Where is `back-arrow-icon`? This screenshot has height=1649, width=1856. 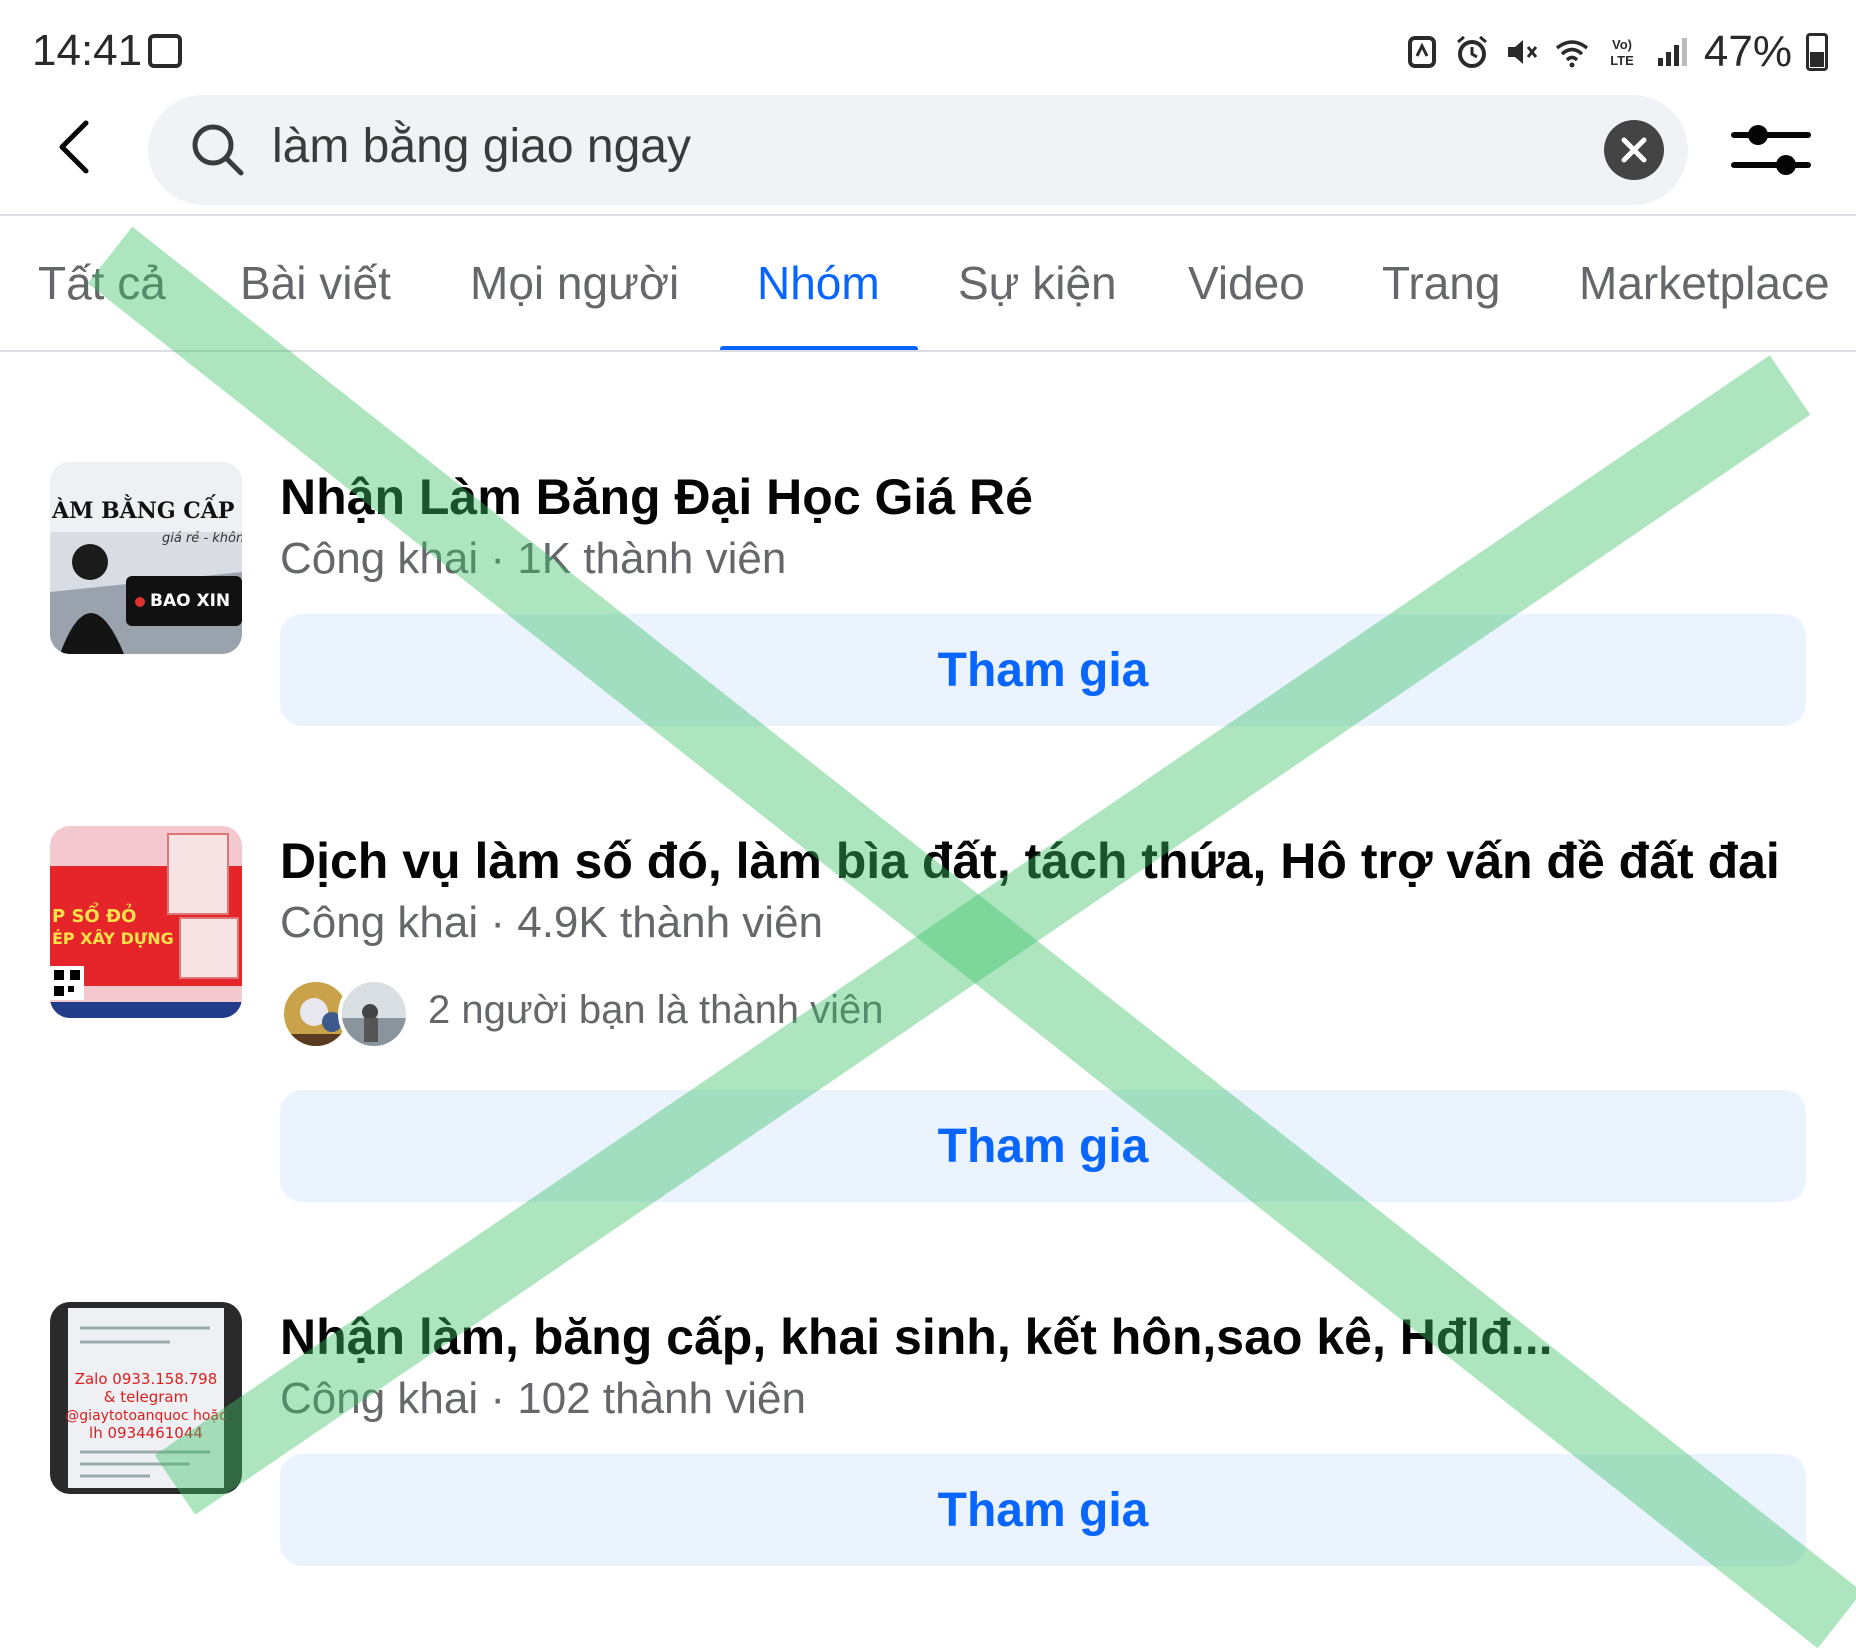
back-arrow-icon is located at coordinates (76, 147).